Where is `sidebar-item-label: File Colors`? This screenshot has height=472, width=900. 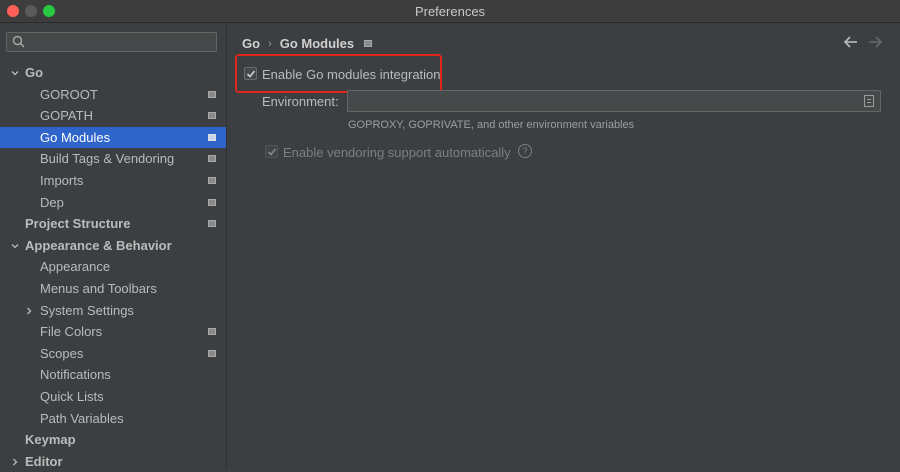 sidebar-item-label: File Colors is located at coordinates (71, 332).